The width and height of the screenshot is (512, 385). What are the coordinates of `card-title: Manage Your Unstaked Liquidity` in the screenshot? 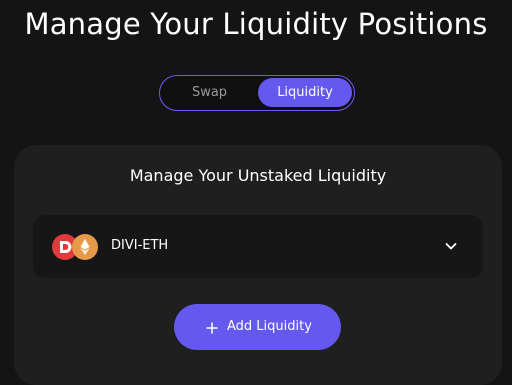 It's located at (258, 175).